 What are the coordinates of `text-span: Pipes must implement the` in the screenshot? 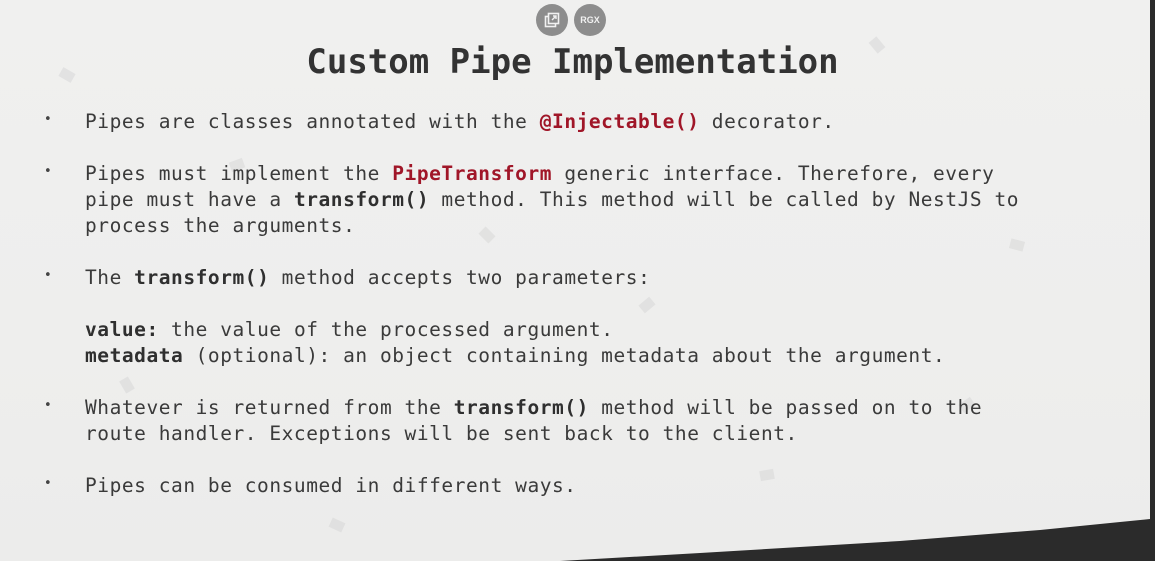 It's located at (239, 173).